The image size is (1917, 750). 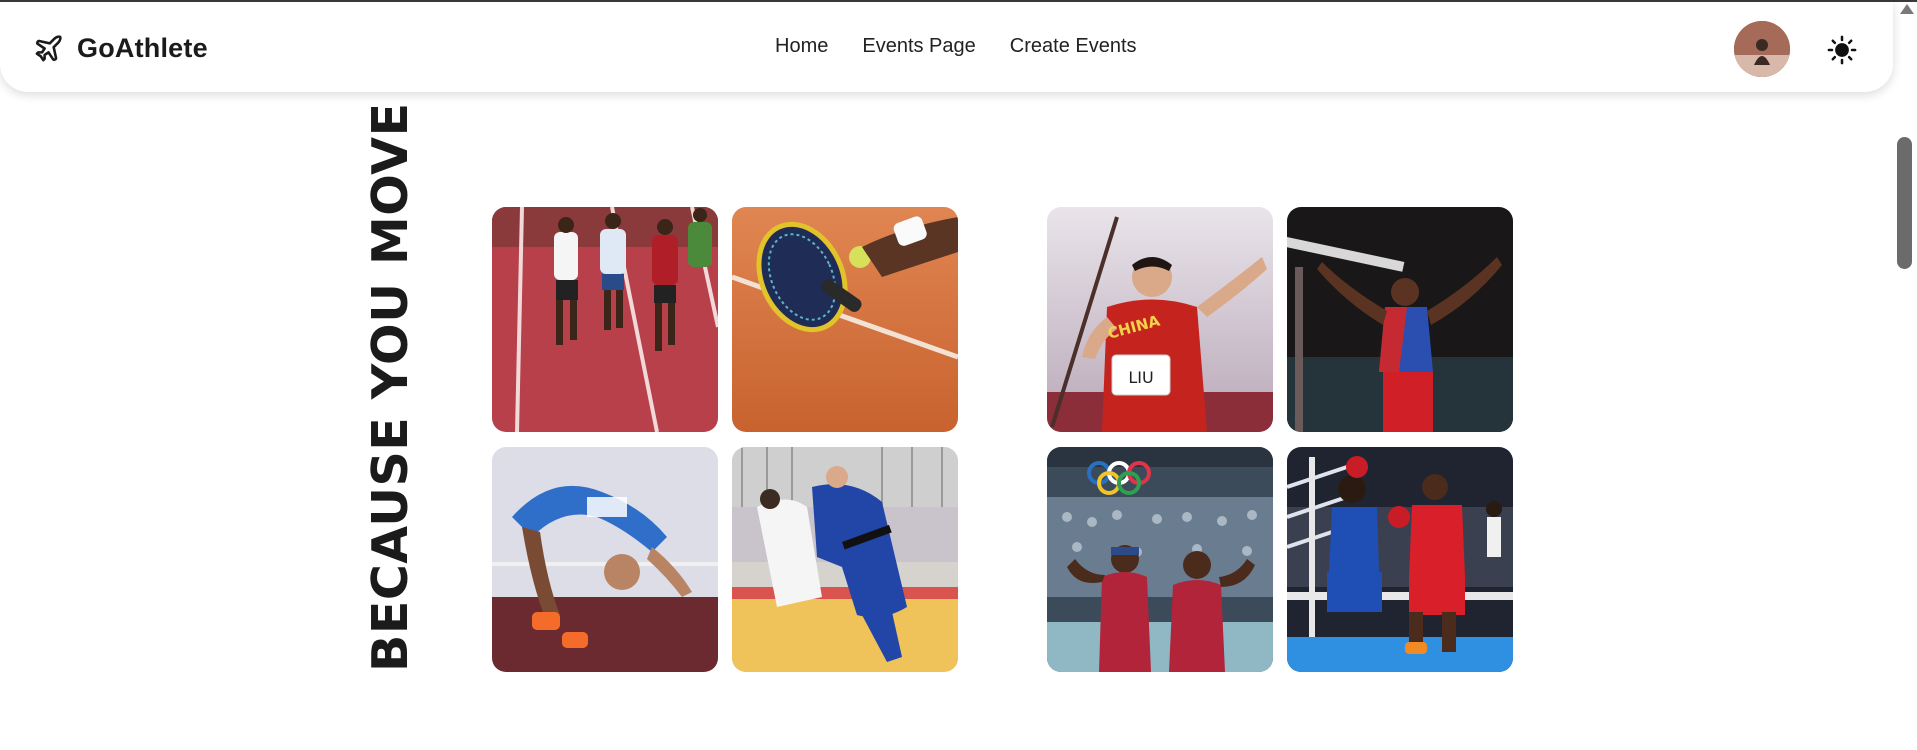 I want to click on photo-javelin-thrower: LIU CHINA, so click(x=1160, y=319).